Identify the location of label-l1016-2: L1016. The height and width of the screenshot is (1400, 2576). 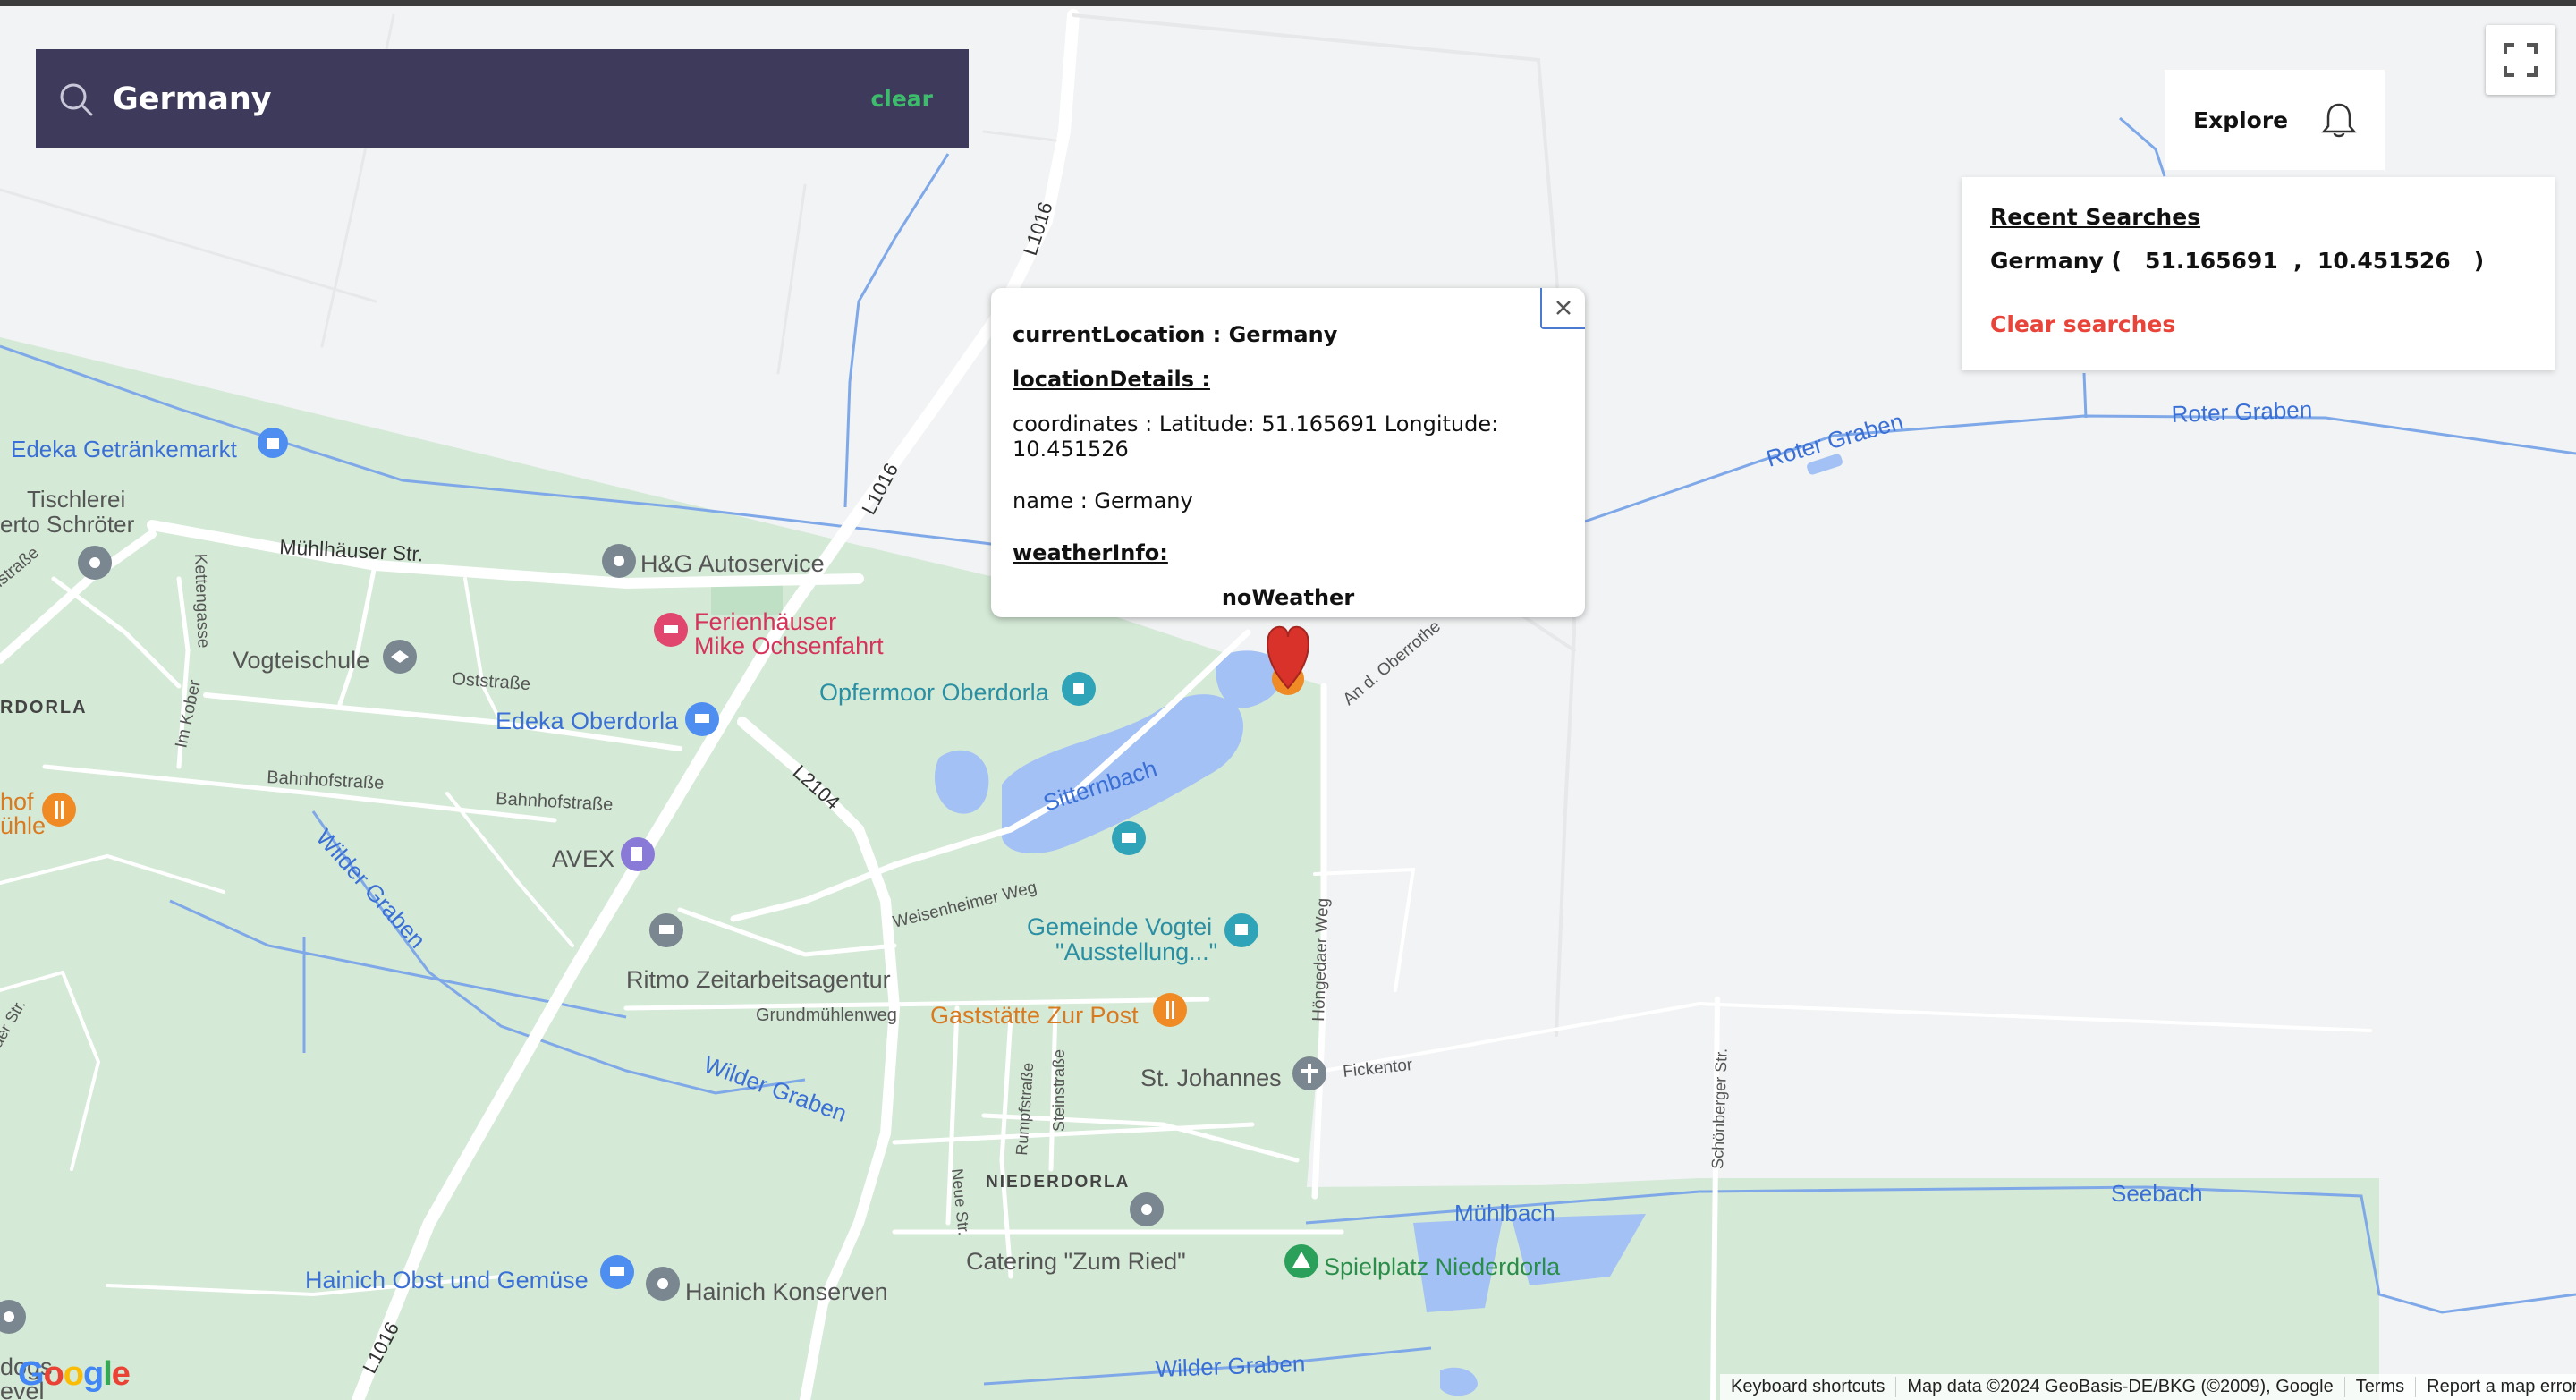
(879, 490).